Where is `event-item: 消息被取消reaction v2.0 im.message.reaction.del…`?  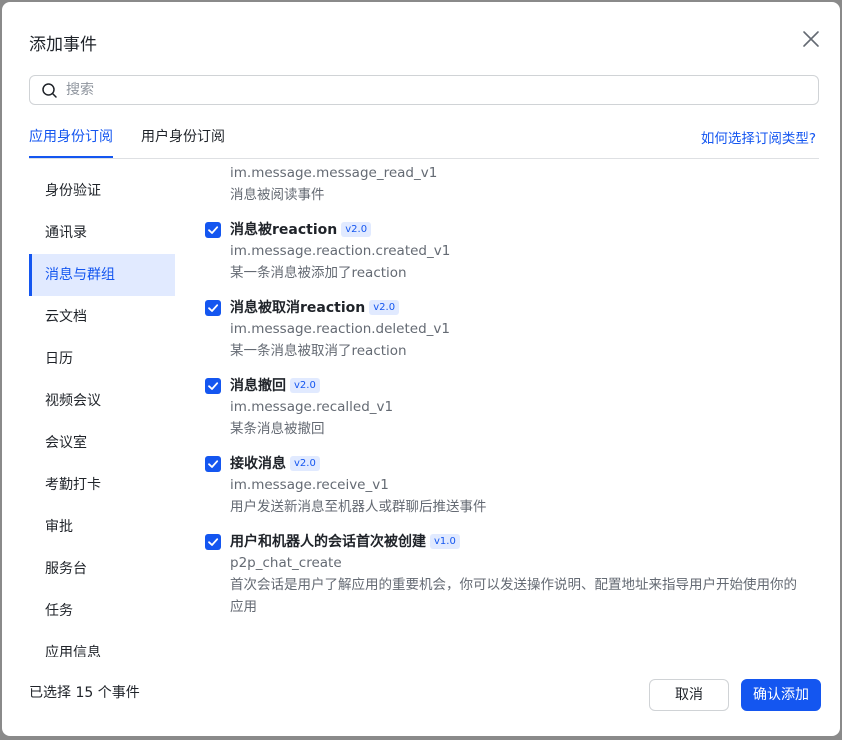
event-item: 消息被取消reaction v2.0 im.message.reaction.del… is located at coordinates (515, 330).